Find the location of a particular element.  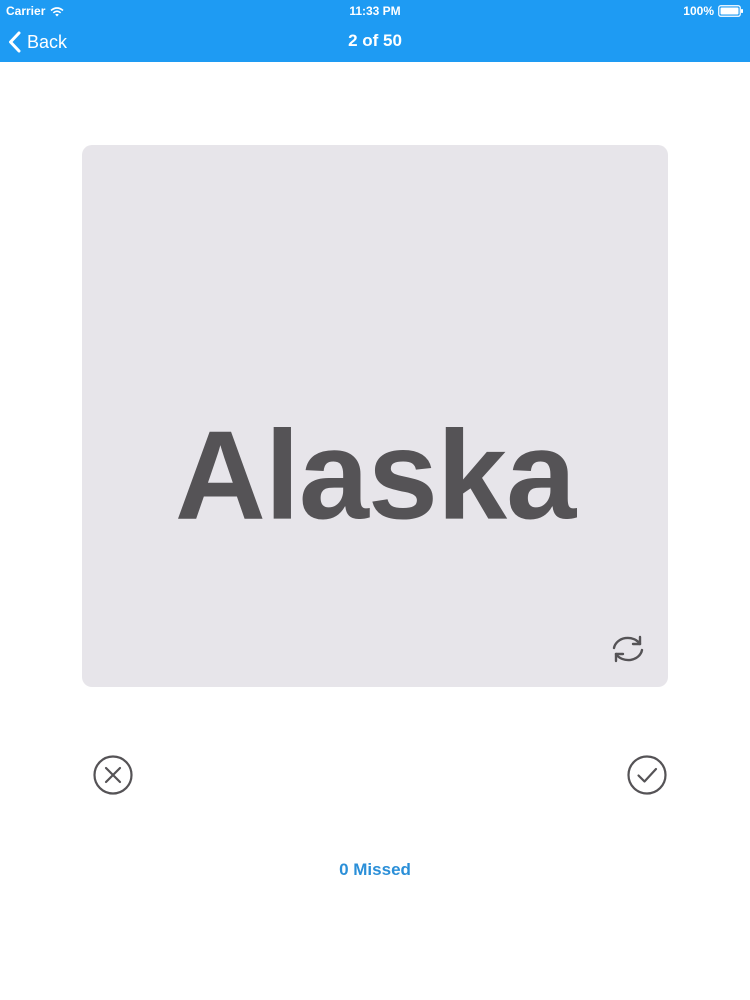

battery-icon is located at coordinates (731, 11).